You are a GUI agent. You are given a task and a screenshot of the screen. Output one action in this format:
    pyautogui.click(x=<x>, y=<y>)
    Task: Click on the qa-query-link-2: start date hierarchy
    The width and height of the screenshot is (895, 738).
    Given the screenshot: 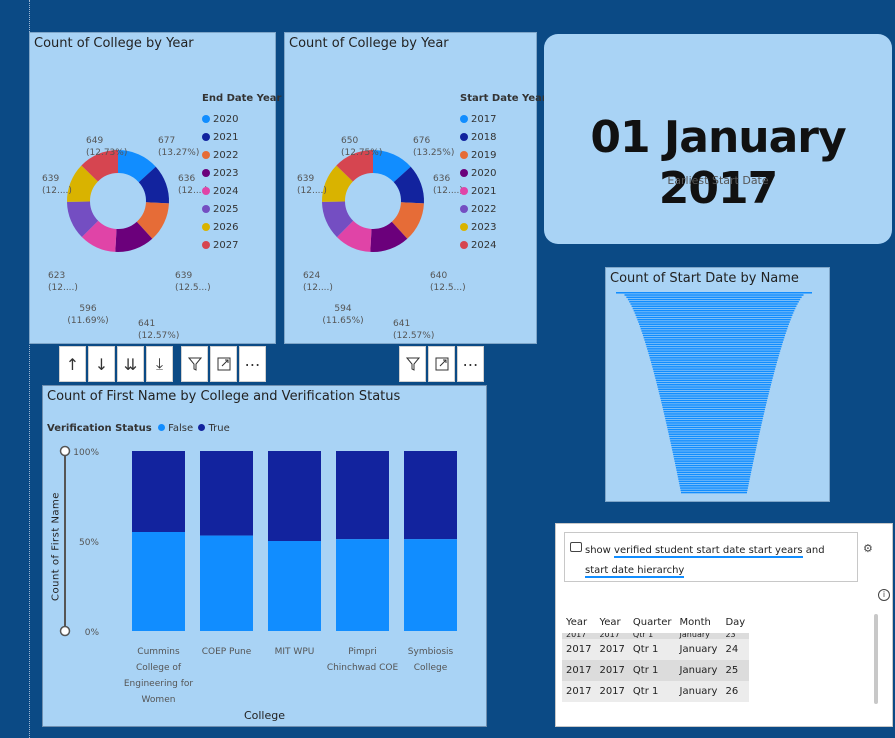 What is the action you would take?
    pyautogui.click(x=635, y=571)
    